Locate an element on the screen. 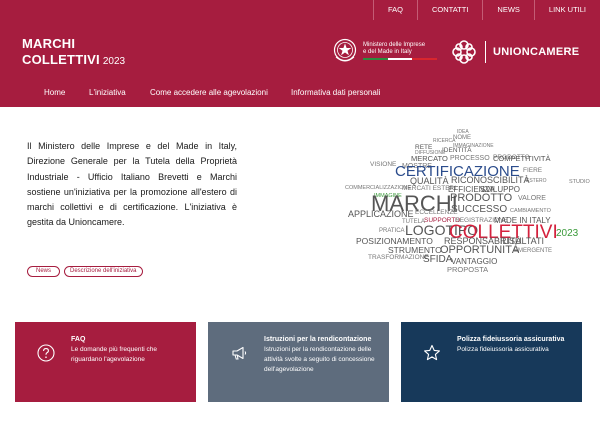 This screenshot has width=600, height=427. word-cloud-word: COMPETITIVITÀ is located at coordinates (522, 158).